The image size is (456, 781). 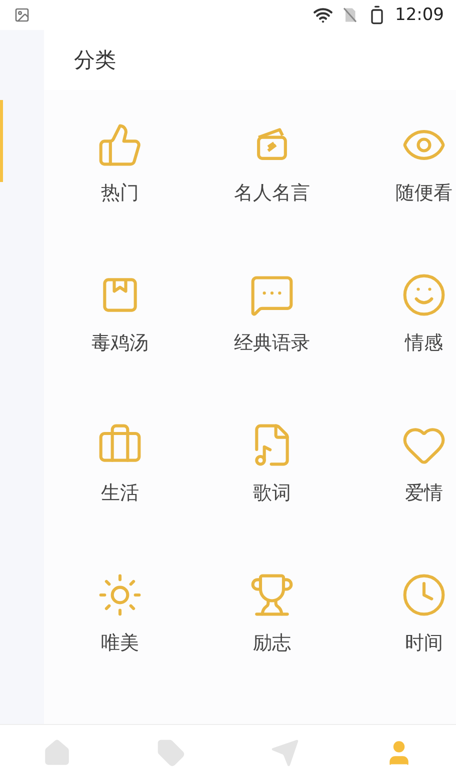 I want to click on status-time: 12:09, so click(x=419, y=15).